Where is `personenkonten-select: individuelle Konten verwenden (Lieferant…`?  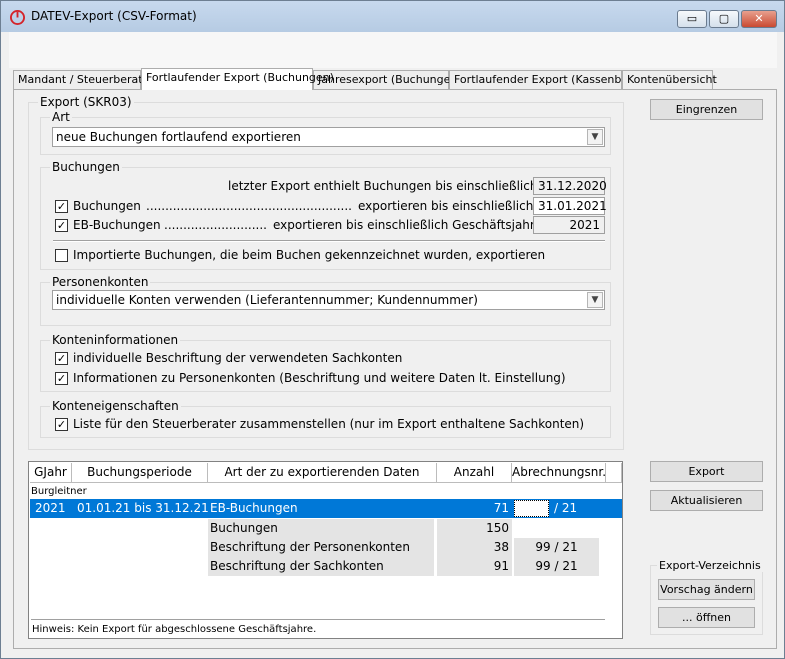 personenkonten-select: individuelle Konten verwenden (Lieferant… is located at coordinates (328, 300).